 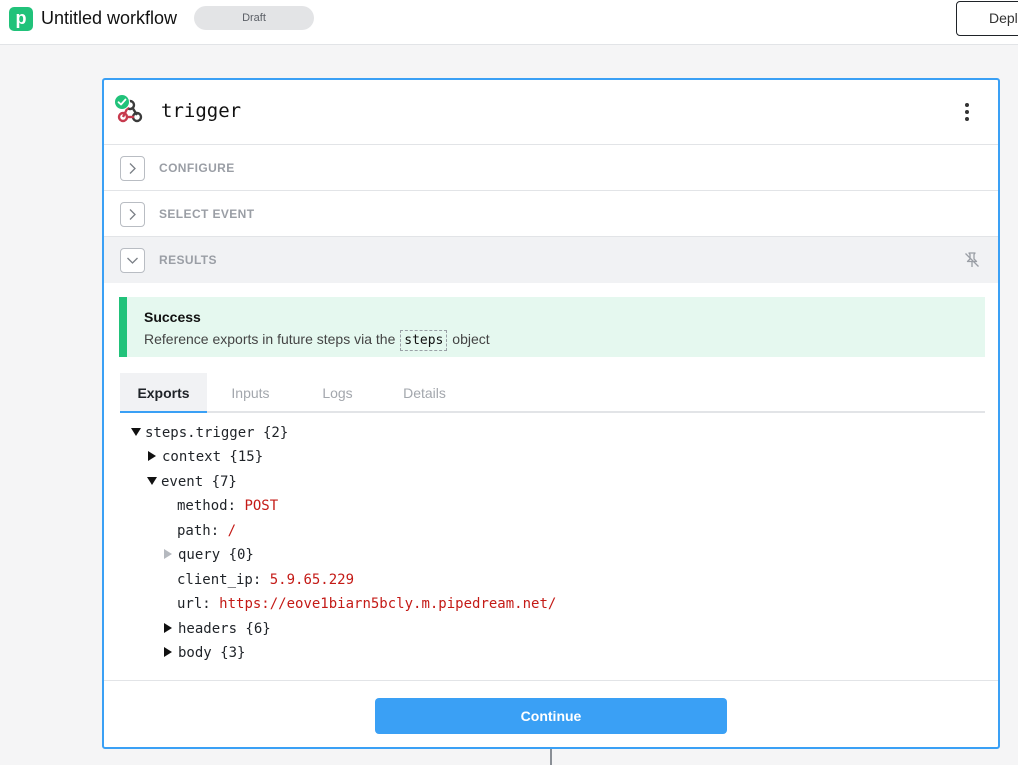 What do you see at coordinates (261, 506) in the screenshot?
I see `tree-value: POST` at bounding box center [261, 506].